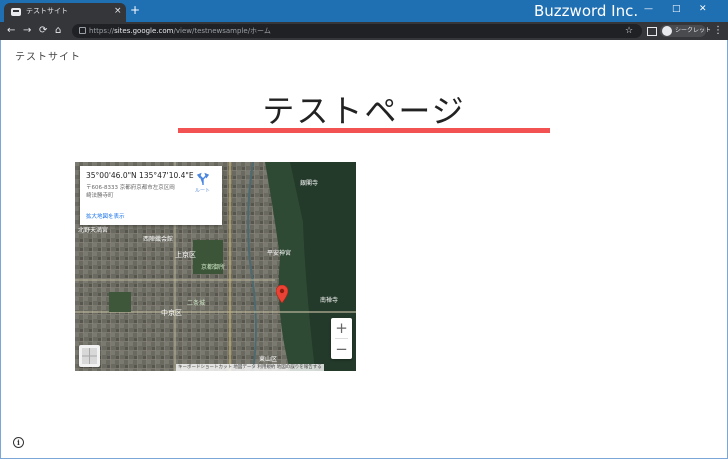  I want to click on map-zoom-control: + −, so click(341, 338).